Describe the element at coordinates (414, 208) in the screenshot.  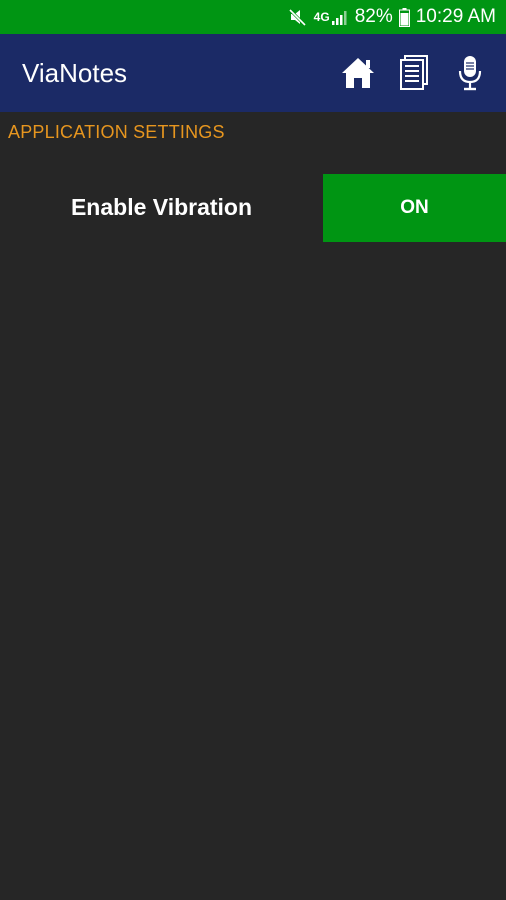
I see `vibration-toggle-button: ON` at that location.